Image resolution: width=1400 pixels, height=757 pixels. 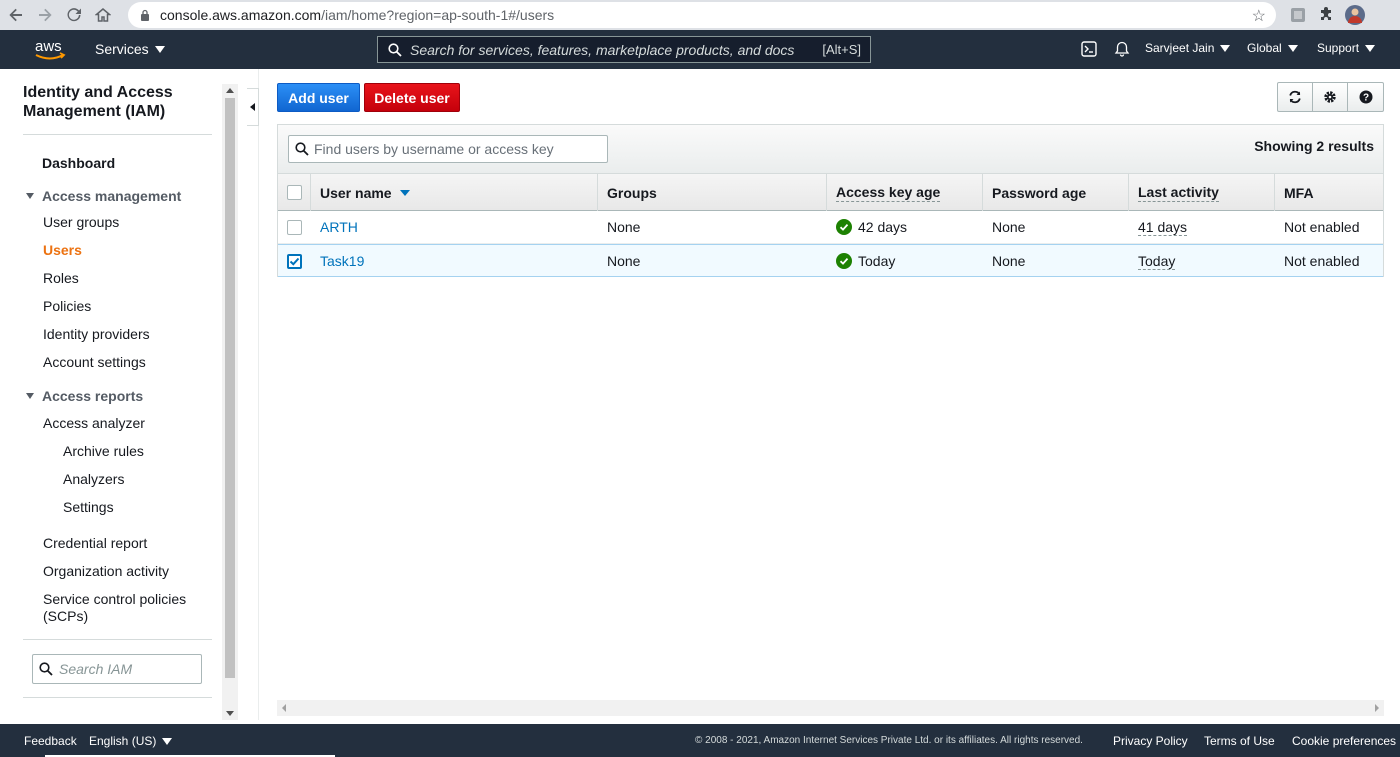 I want to click on delete-user-button: Delete user, so click(x=412, y=97).